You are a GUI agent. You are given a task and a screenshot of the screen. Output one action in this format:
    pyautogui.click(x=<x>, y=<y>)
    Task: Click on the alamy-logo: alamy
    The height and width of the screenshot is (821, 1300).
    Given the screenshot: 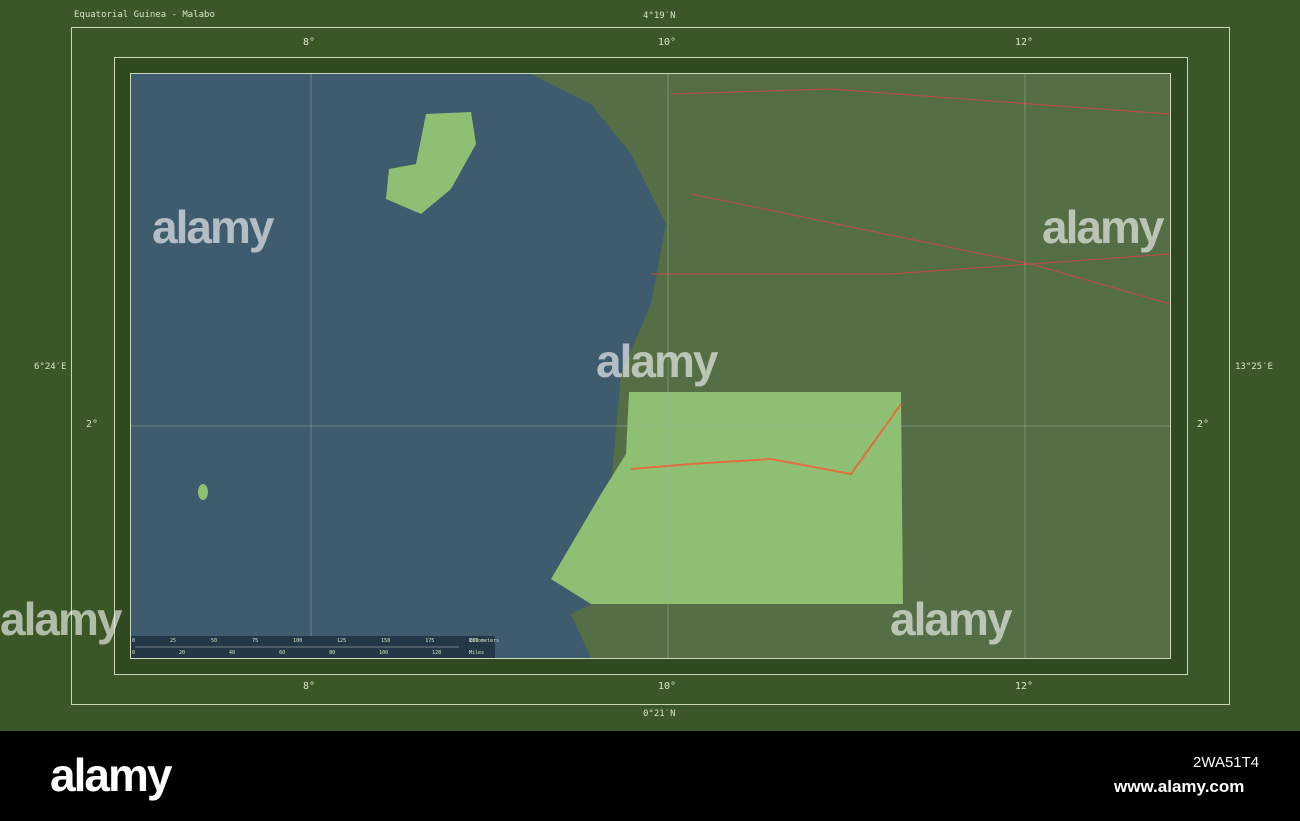 What is the action you would take?
    pyautogui.click(x=111, y=775)
    